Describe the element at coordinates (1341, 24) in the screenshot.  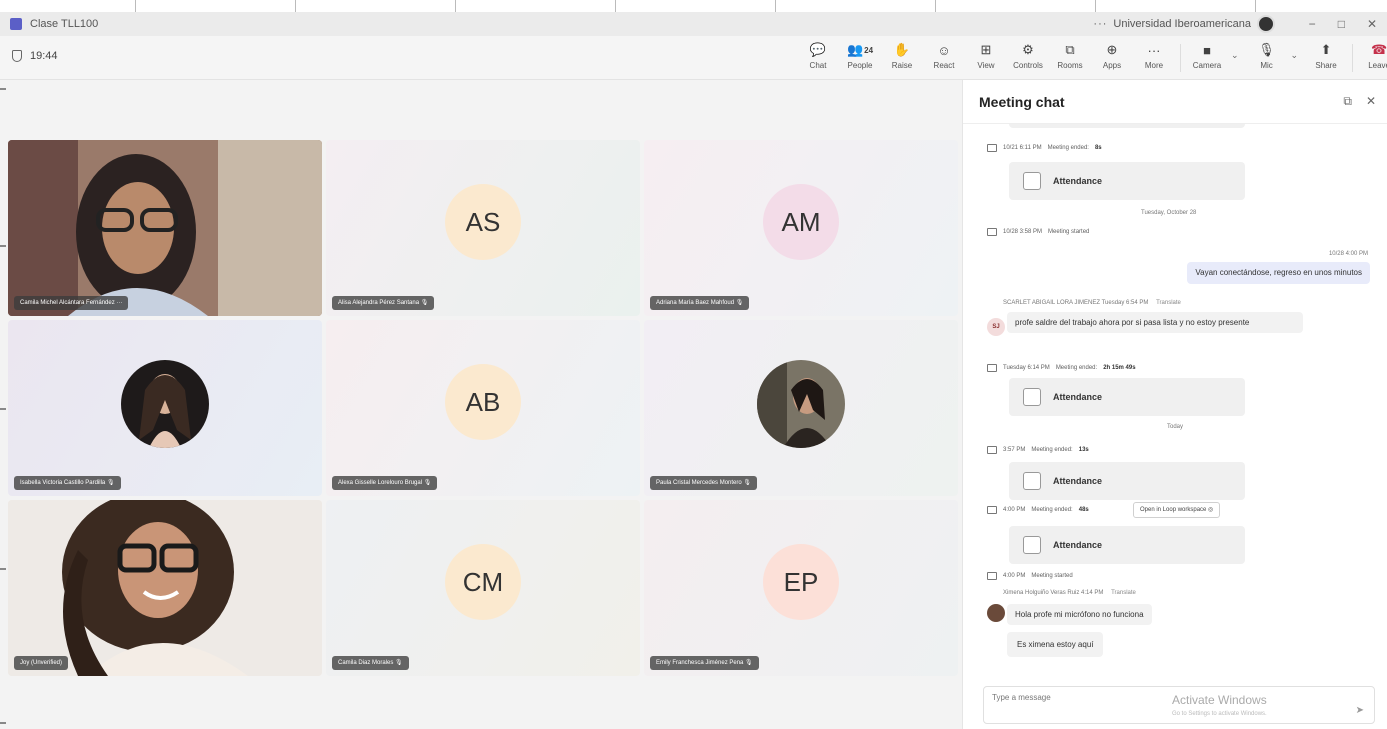
I see `maximize-icon: □` at that location.